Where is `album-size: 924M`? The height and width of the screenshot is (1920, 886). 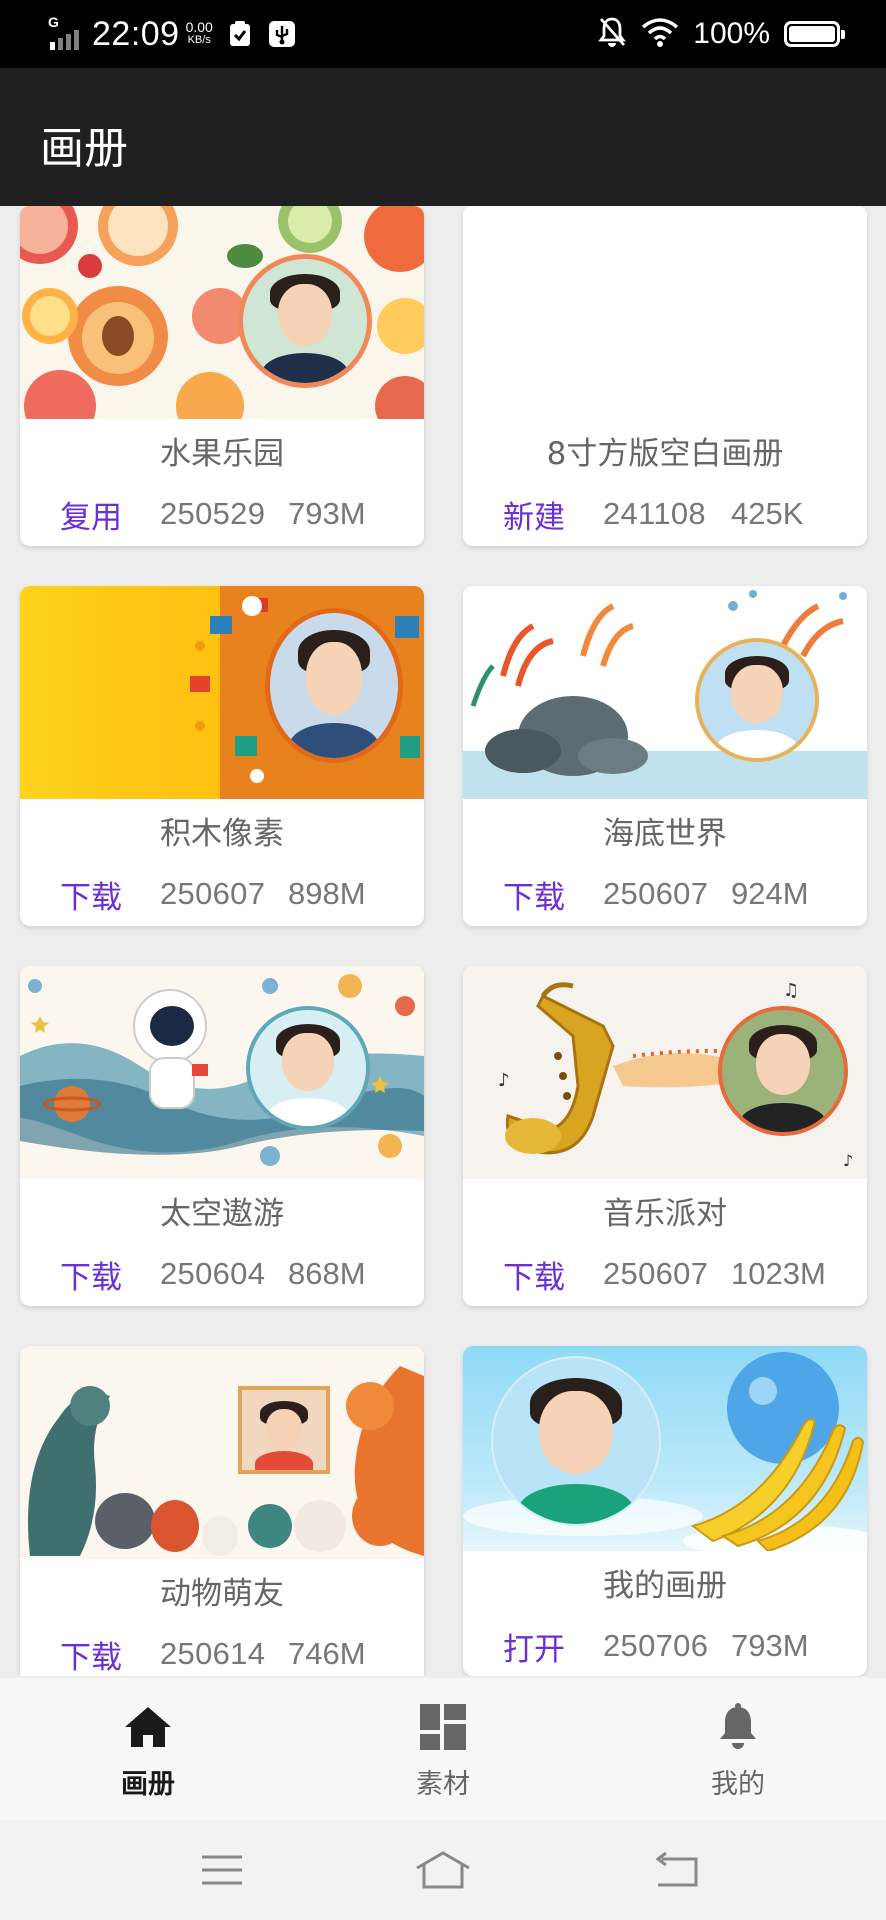
album-size: 924M is located at coordinates (770, 893).